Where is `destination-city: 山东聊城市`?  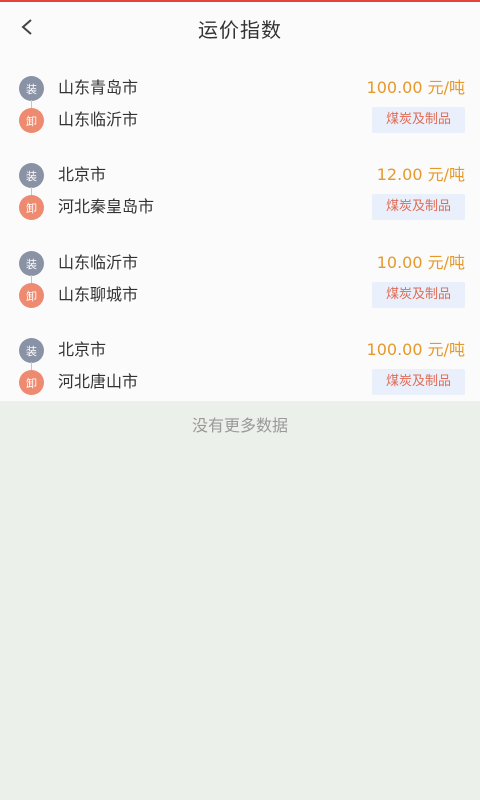
destination-city: 山东聊城市 is located at coordinates (98, 294).